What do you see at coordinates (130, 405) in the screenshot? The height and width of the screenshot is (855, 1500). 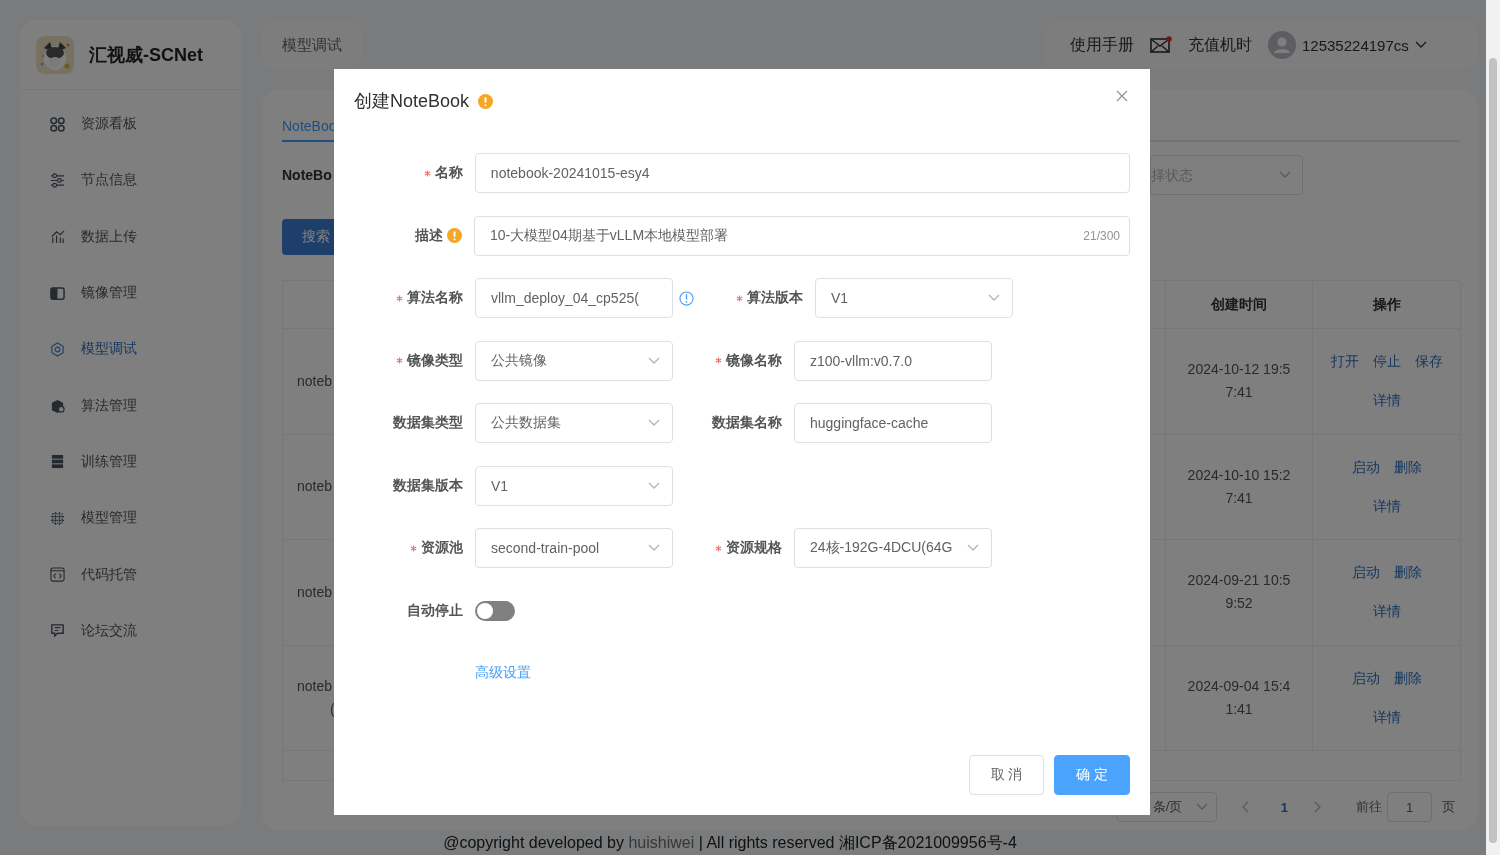 I see `sidebar-item: 算法管理` at bounding box center [130, 405].